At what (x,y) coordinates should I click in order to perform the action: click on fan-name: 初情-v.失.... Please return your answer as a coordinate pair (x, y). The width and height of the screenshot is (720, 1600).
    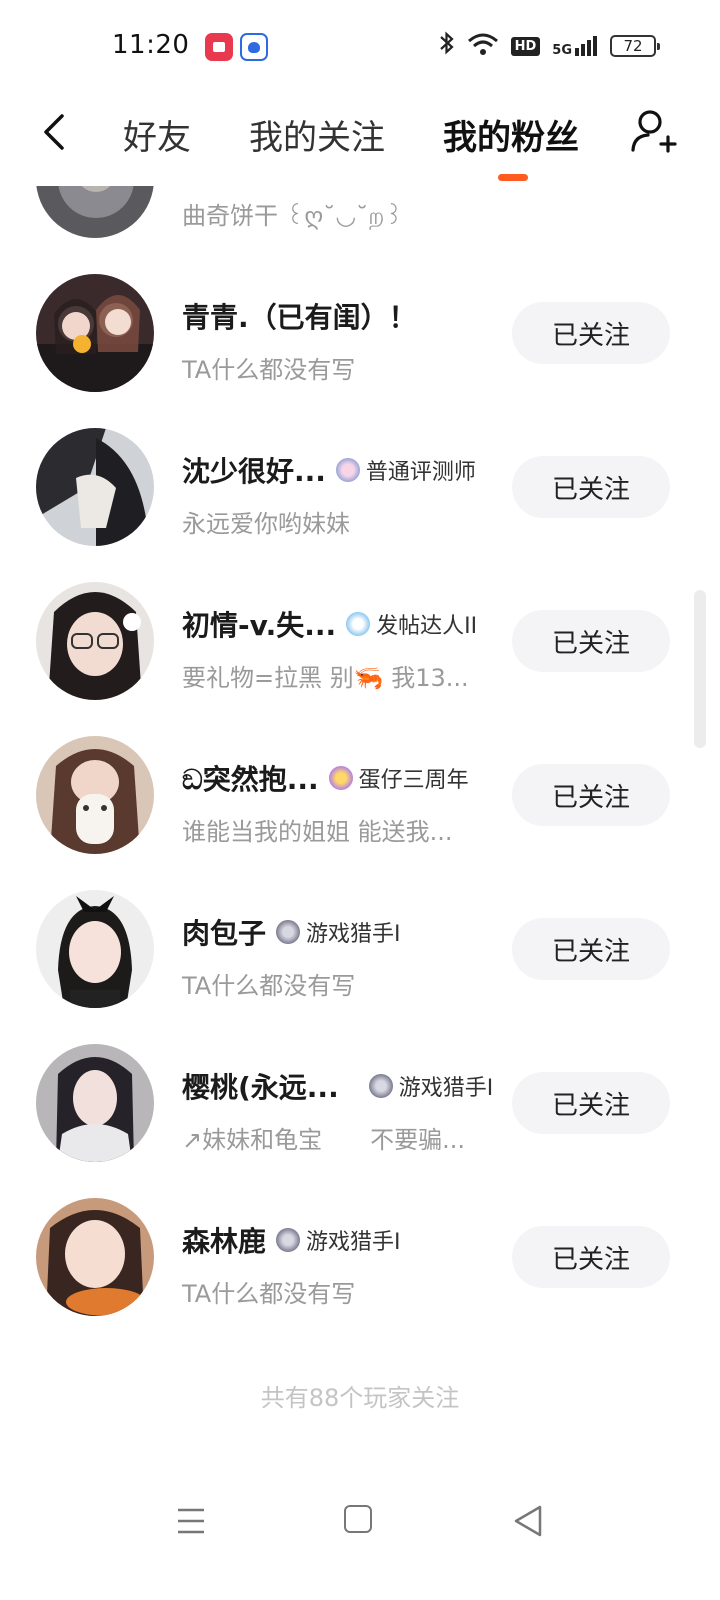
    Looking at the image, I should click on (259, 625).